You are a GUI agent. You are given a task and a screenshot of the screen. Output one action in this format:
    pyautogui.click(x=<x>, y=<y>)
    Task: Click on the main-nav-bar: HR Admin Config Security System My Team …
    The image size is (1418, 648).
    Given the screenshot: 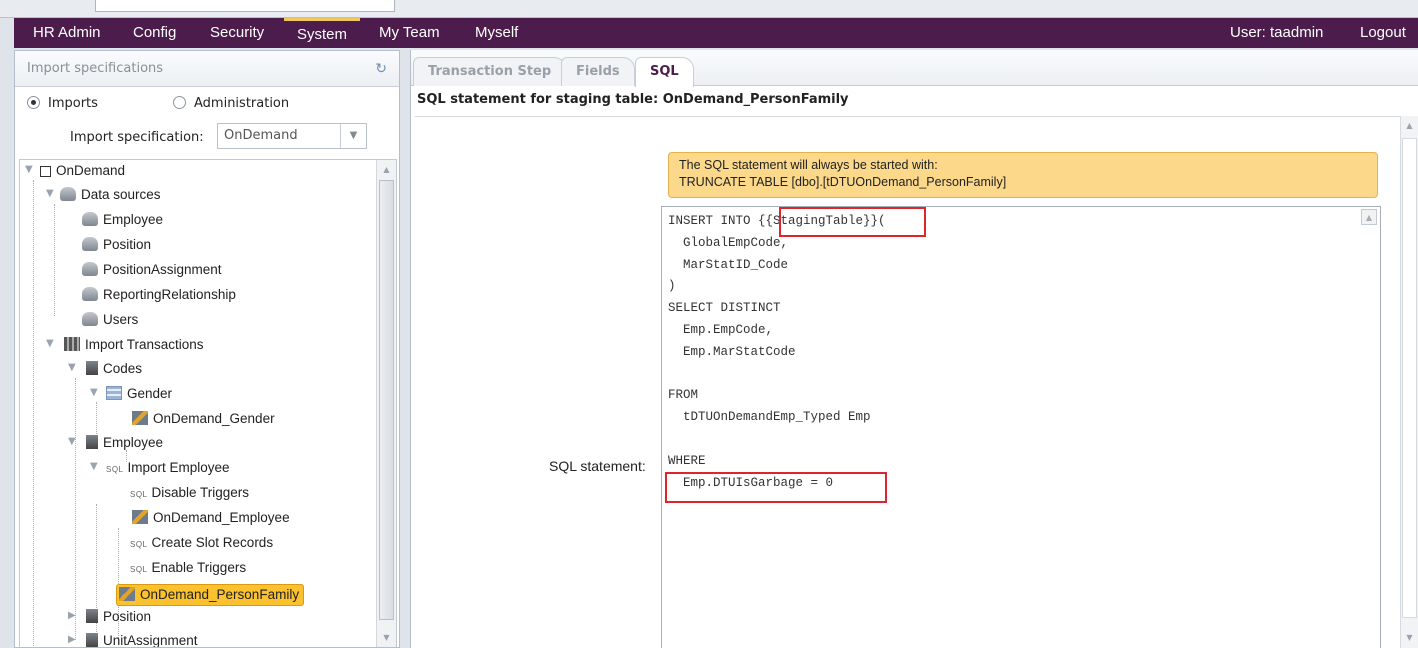 What is the action you would take?
    pyautogui.click(x=716, y=33)
    